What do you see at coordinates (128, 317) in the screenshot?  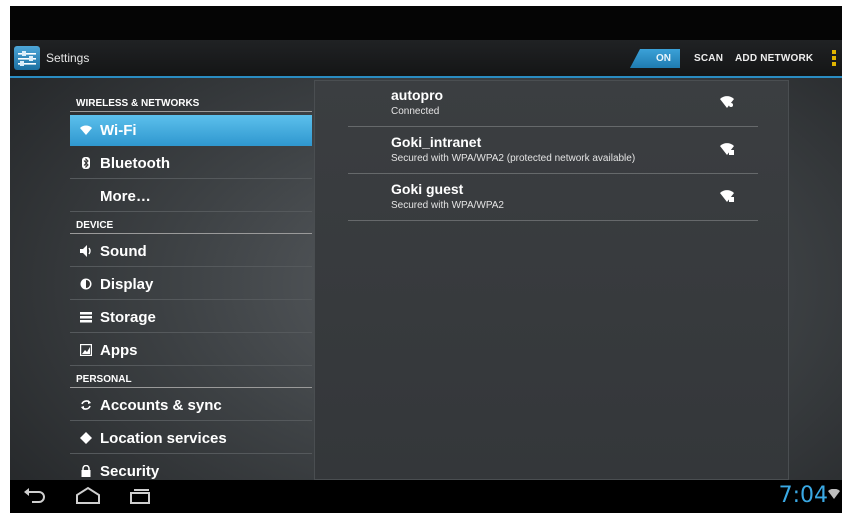 I see `sidebar-item-label: Storage` at bounding box center [128, 317].